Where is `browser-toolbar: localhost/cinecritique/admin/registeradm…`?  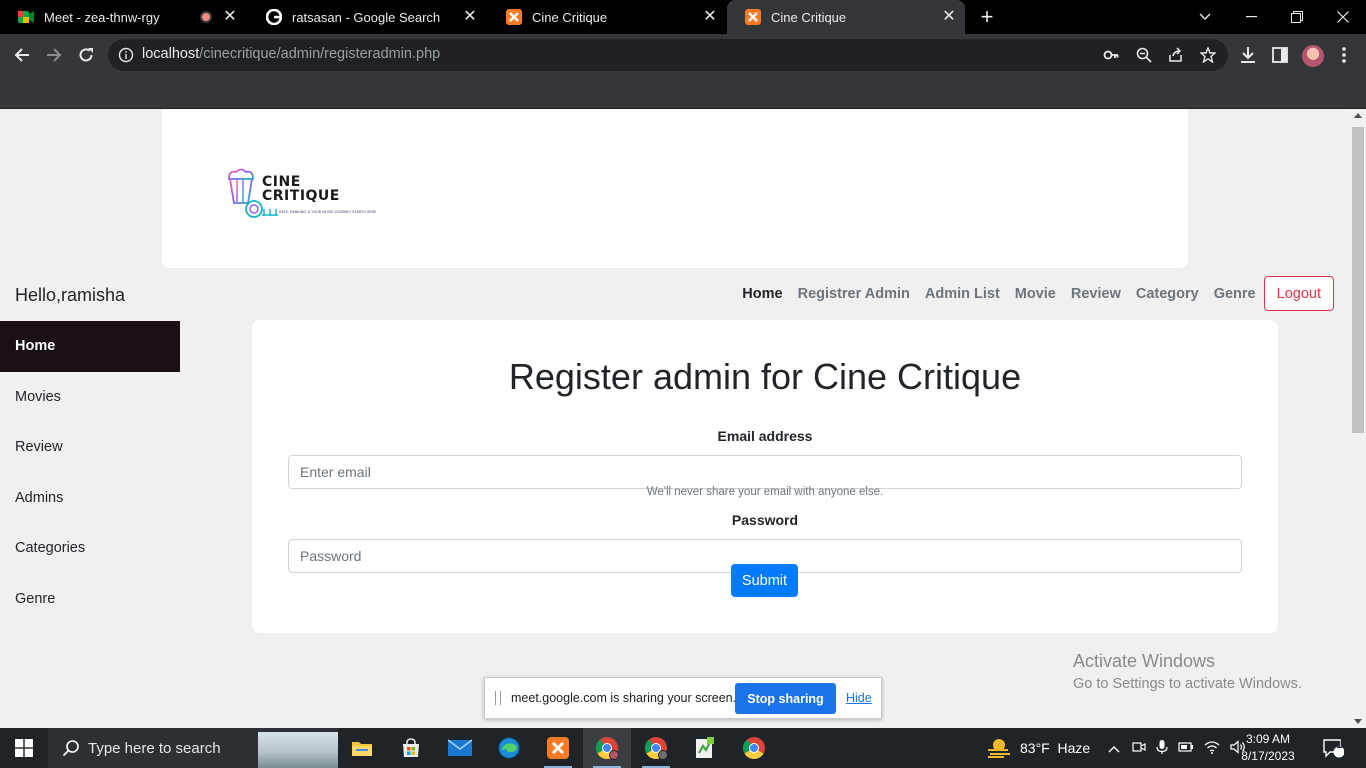 browser-toolbar: localhost/cinecritique/admin/registeradm… is located at coordinates (683, 55).